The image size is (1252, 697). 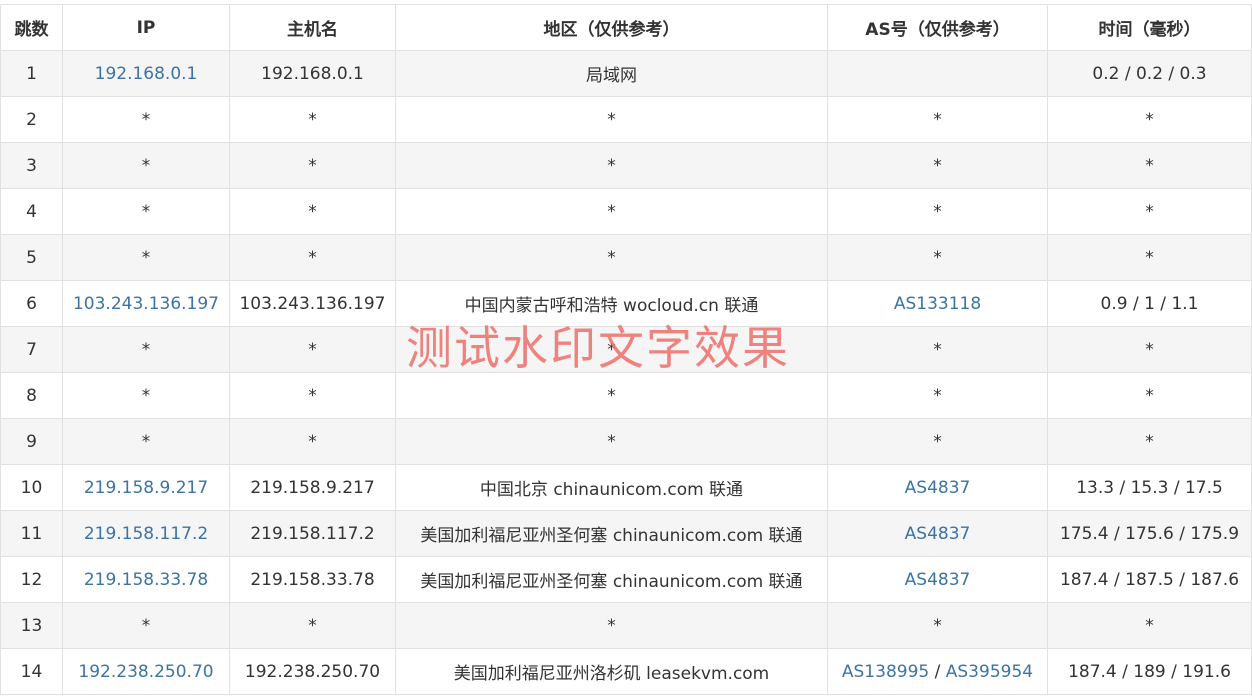 What do you see at coordinates (1149, 671) in the screenshot?
I see `time-cell: 187.4 / 189 / 191.6` at bounding box center [1149, 671].